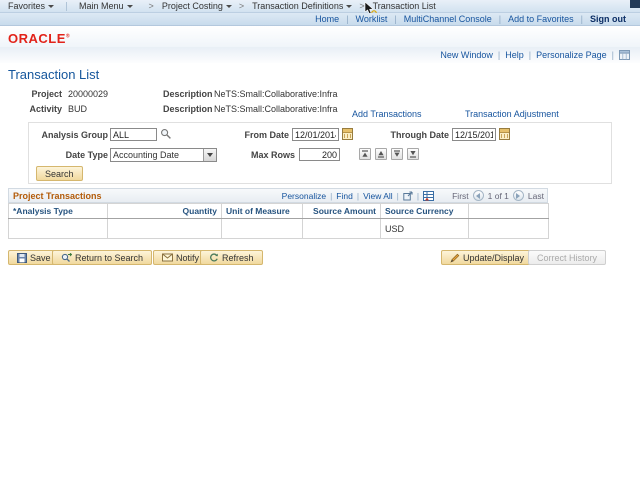  Describe the element at coordinates (319, 154) in the screenshot. I see `max-rows-input` at that location.